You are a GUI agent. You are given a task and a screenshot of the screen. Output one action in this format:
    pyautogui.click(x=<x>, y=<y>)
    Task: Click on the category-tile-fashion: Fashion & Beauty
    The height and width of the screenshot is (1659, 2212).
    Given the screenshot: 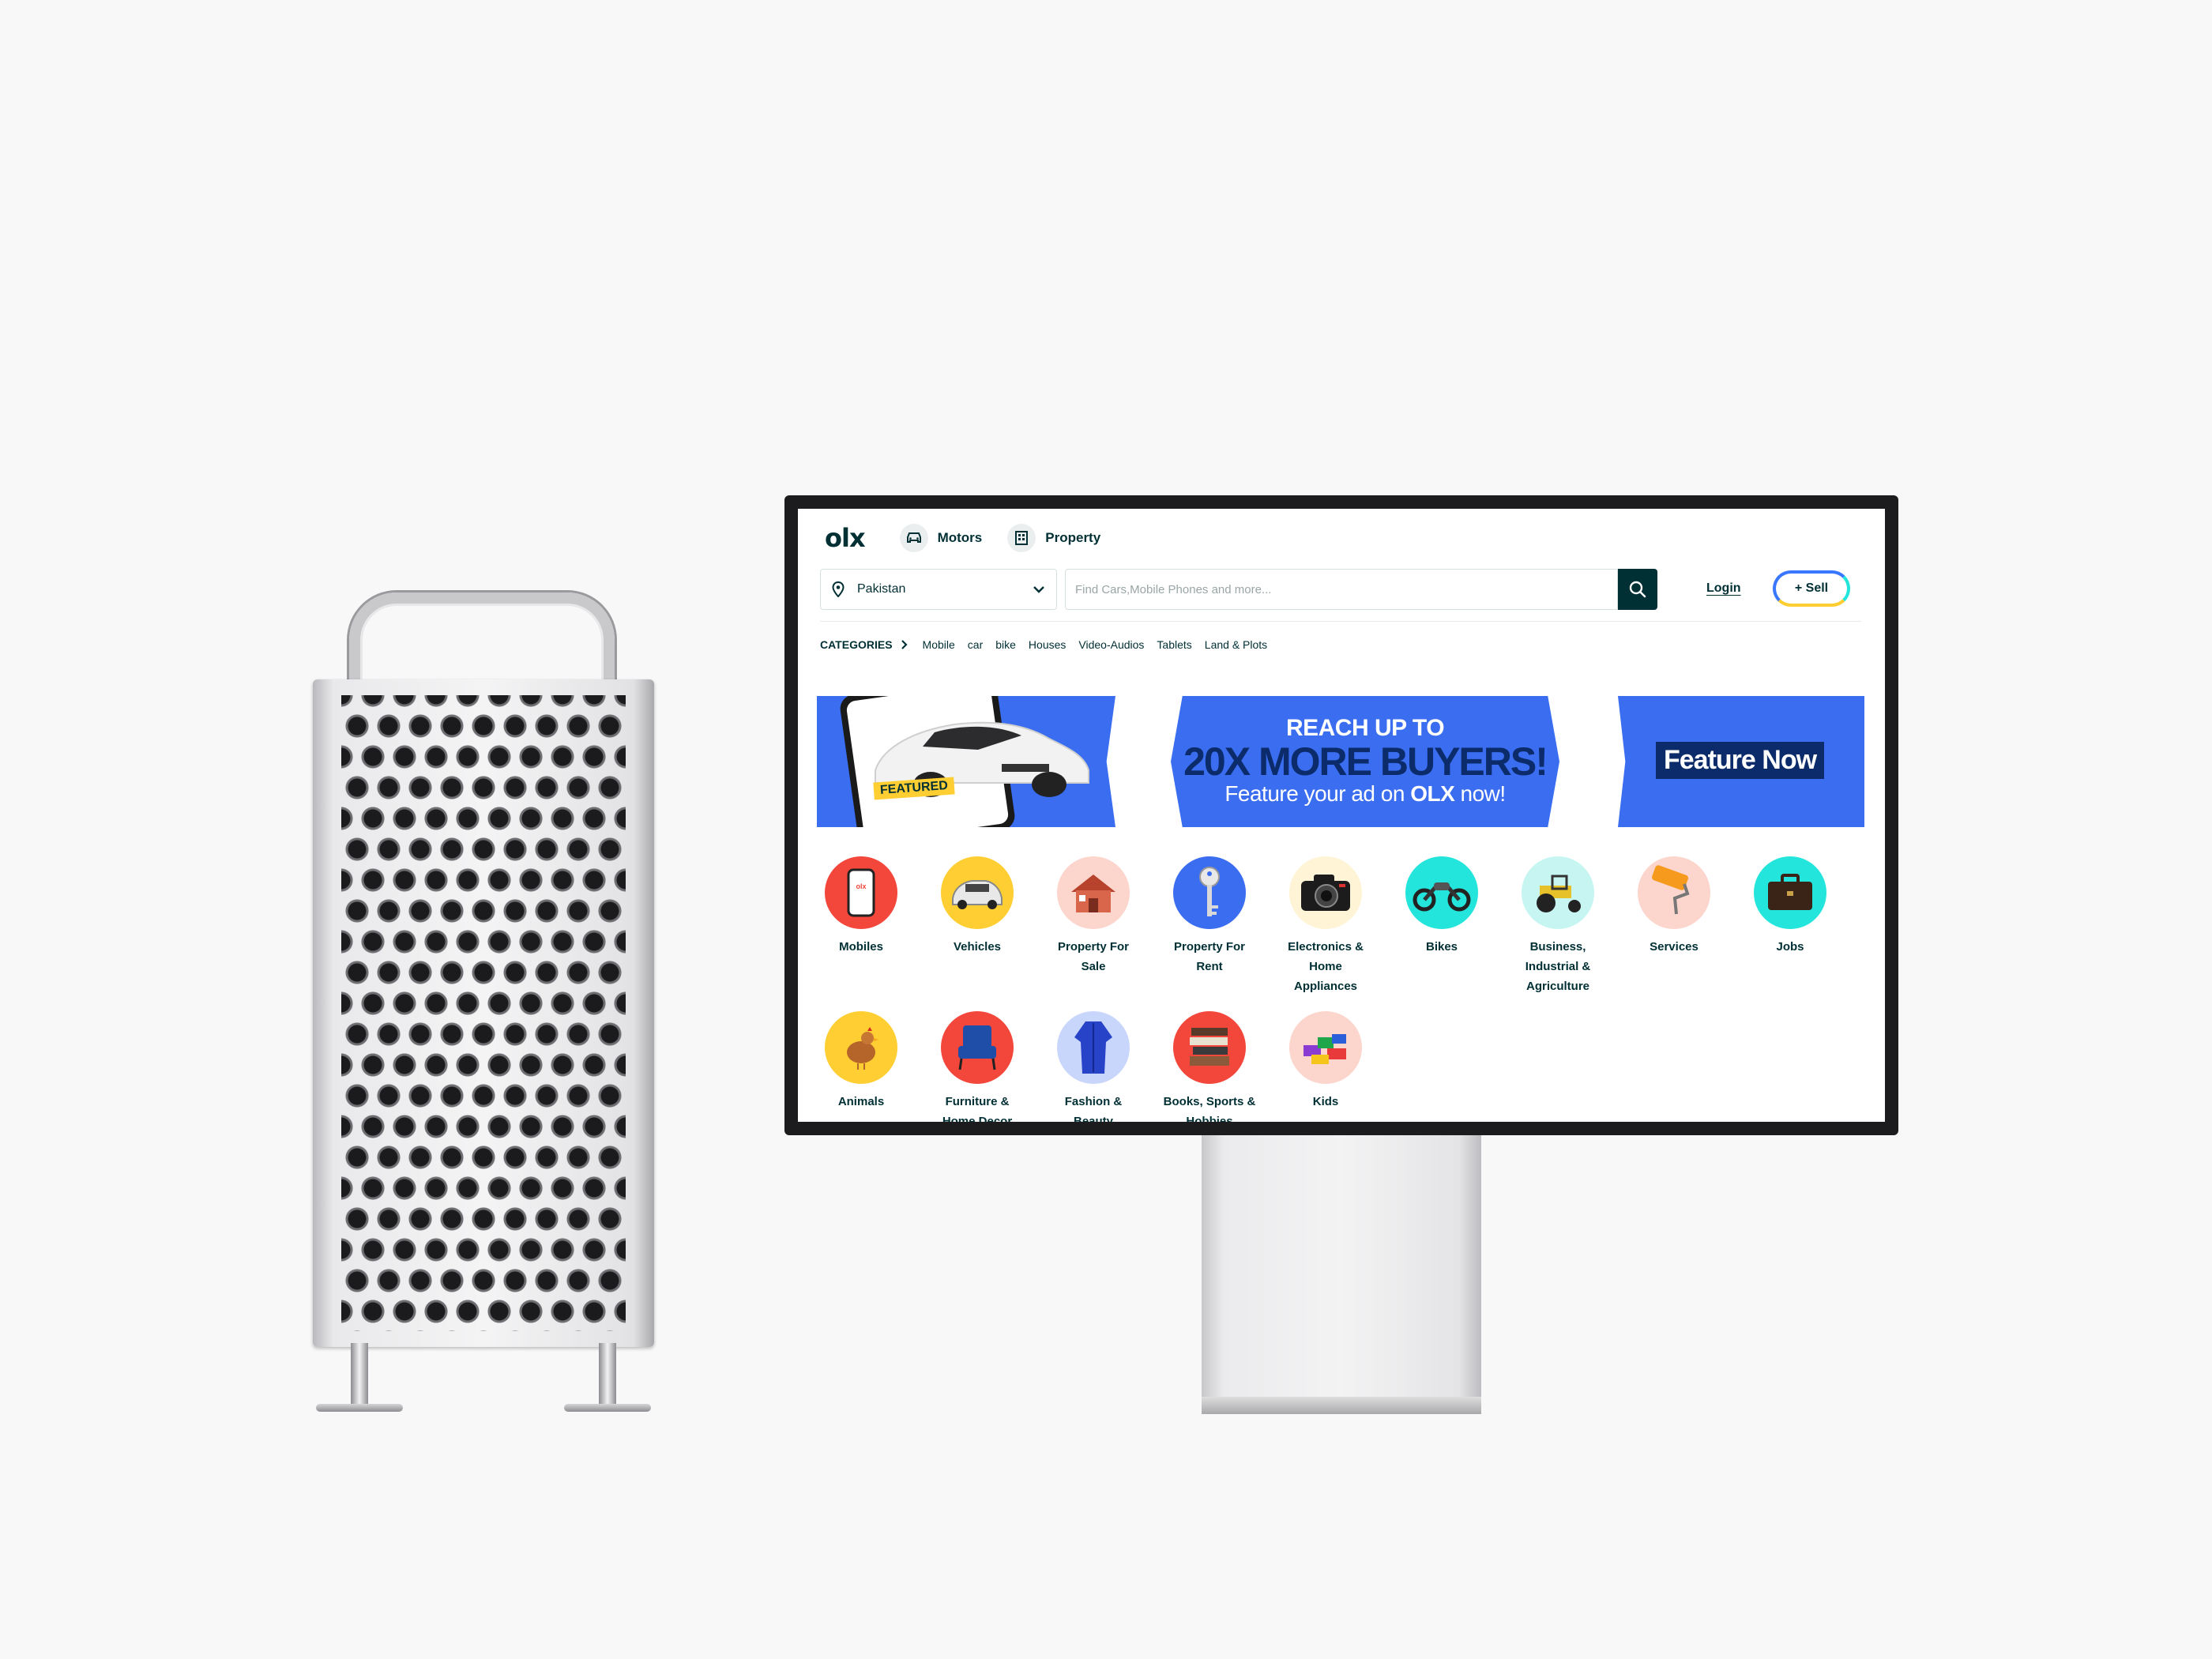 What is the action you would take?
    pyautogui.click(x=1094, y=1066)
    